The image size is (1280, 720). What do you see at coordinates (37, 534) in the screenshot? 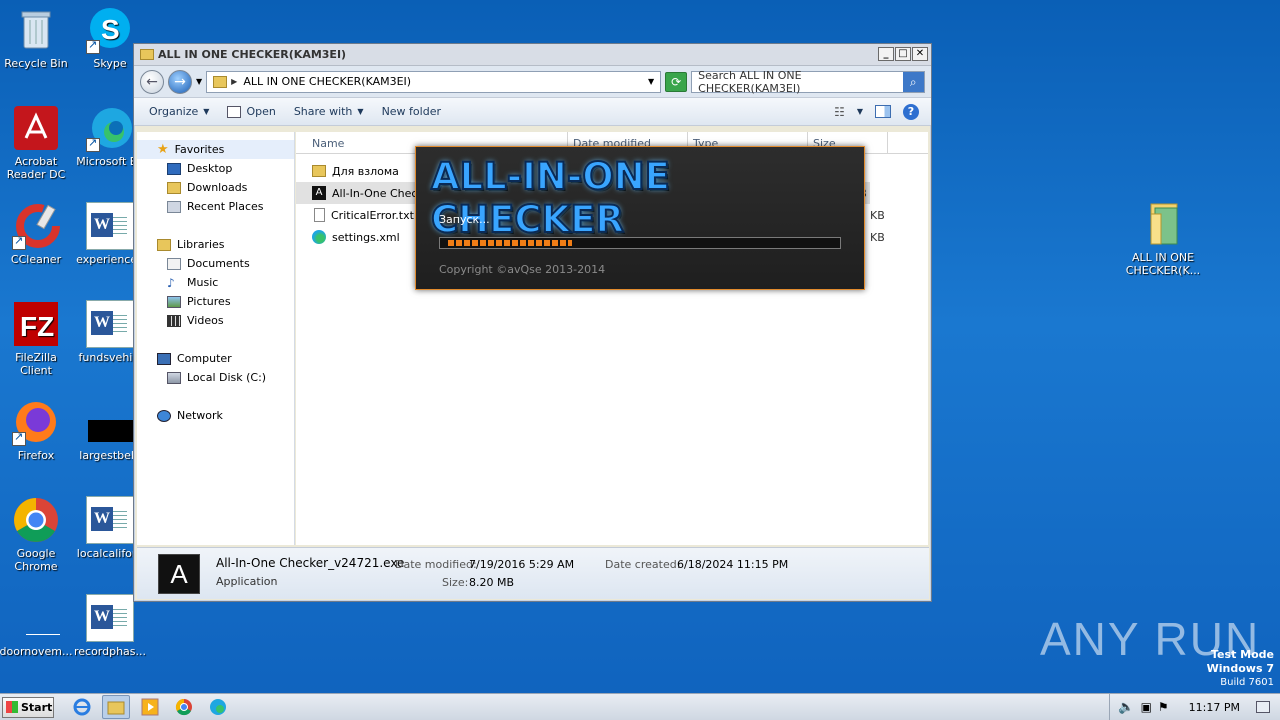
I see `desktop-icon-chrome: Google Chrome` at bounding box center [37, 534].